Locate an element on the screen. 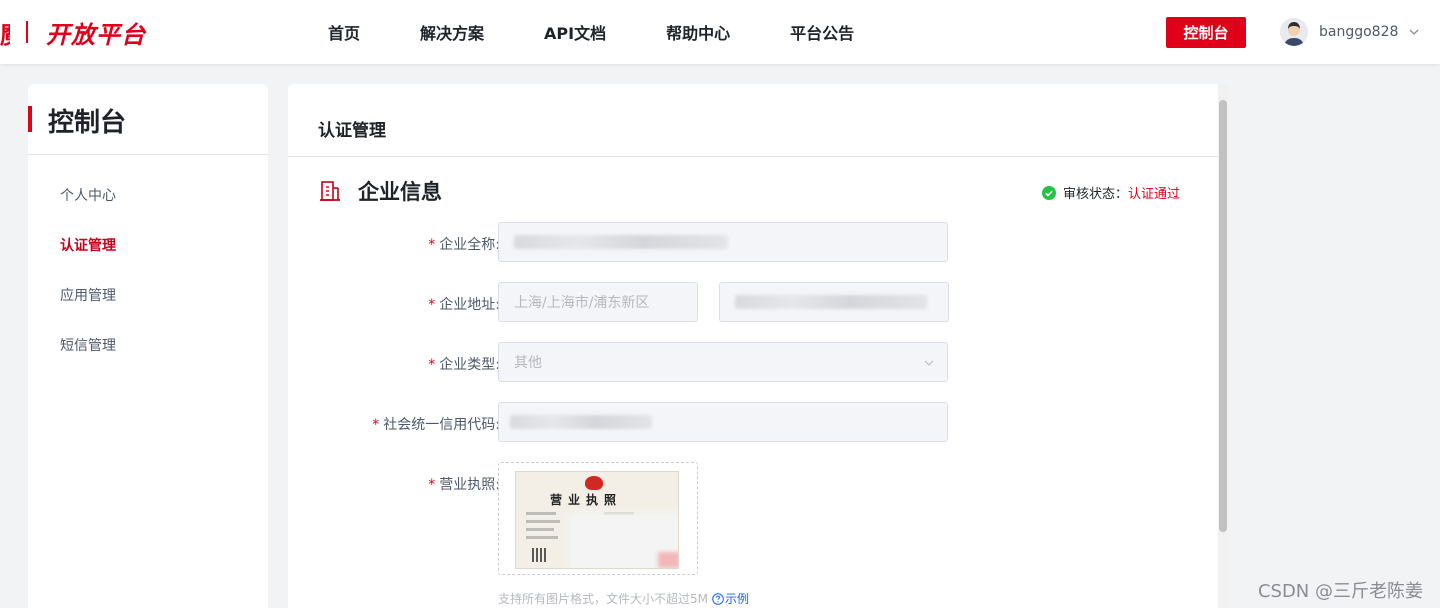 The width and height of the screenshot is (1440, 608). sidebar-item-certification: 认证管理 is located at coordinates (88, 257).